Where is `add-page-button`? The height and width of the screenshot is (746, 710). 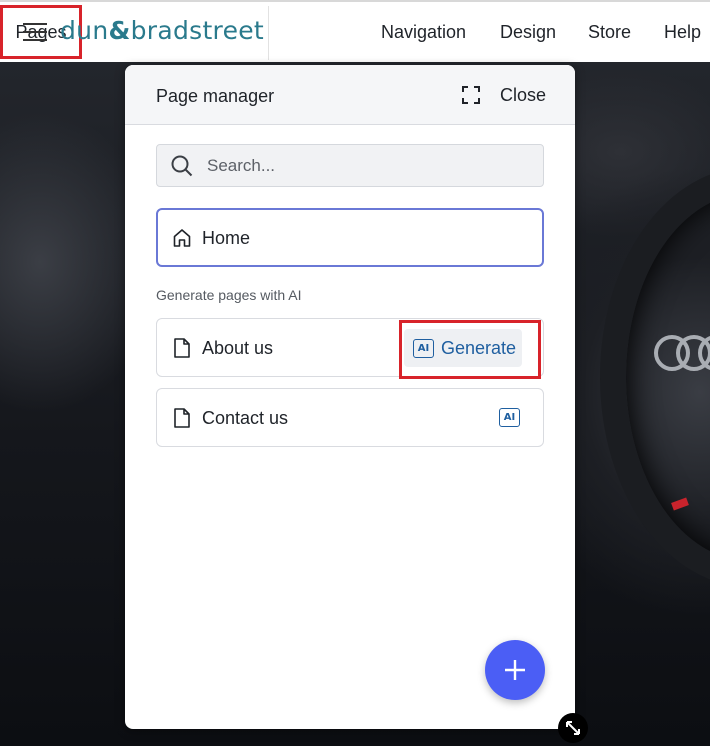 add-page-button is located at coordinates (515, 670).